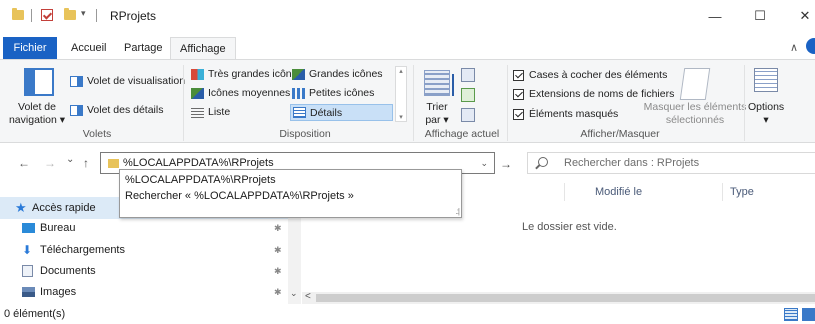  I want to click on preview-pane-button: Volet de visualisation, so click(127, 81).